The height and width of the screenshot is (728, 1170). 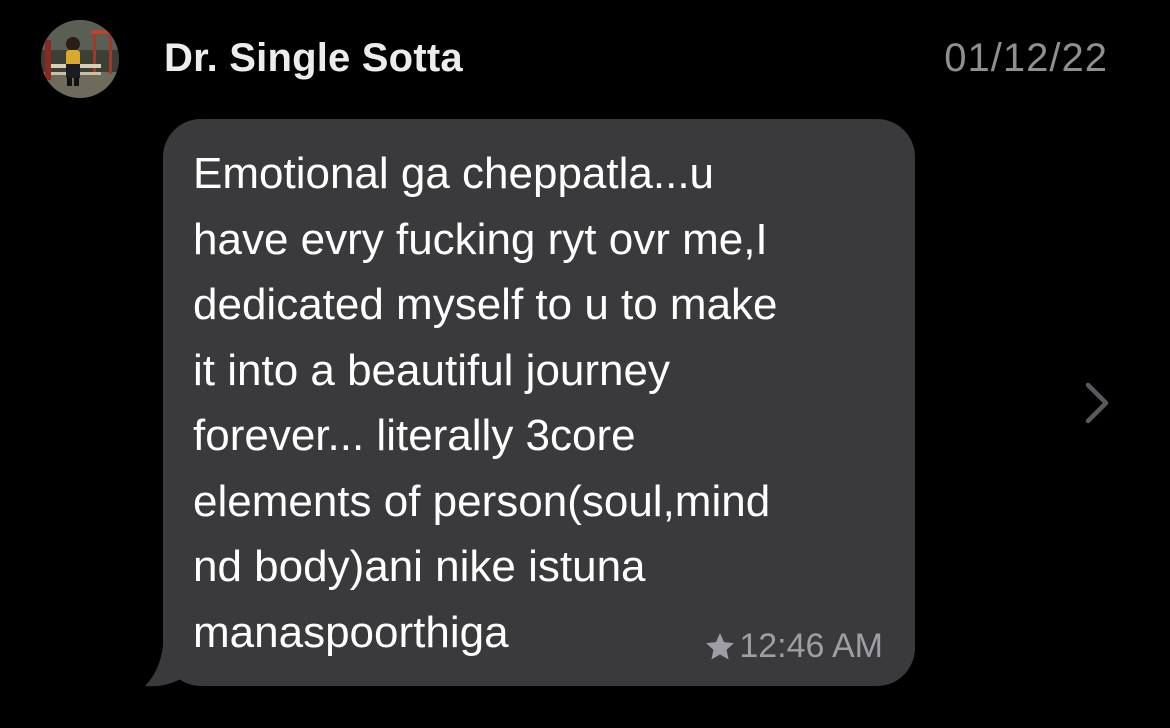 I want to click on avatar-photo, so click(x=80, y=59).